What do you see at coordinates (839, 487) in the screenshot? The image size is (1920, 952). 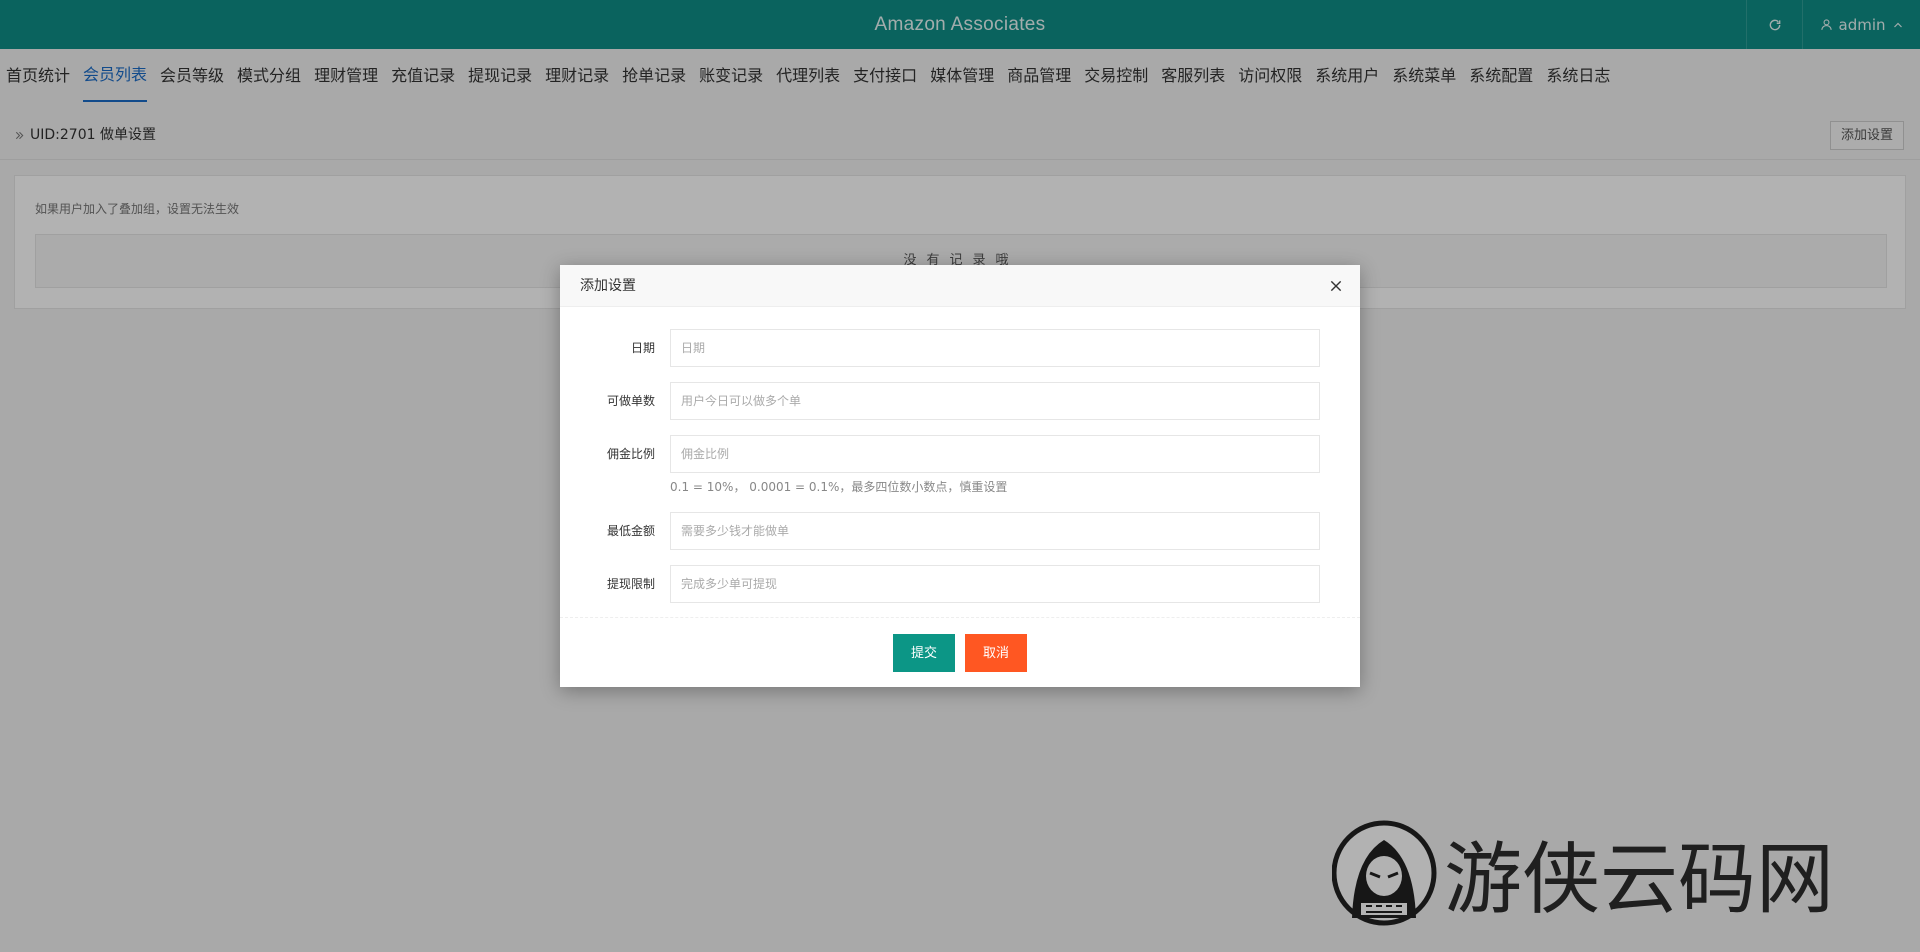 I see `commission-hint: 0.1 = 10%， 0.0001 = 0.1%，最多四位数小数点，慎重设置` at bounding box center [839, 487].